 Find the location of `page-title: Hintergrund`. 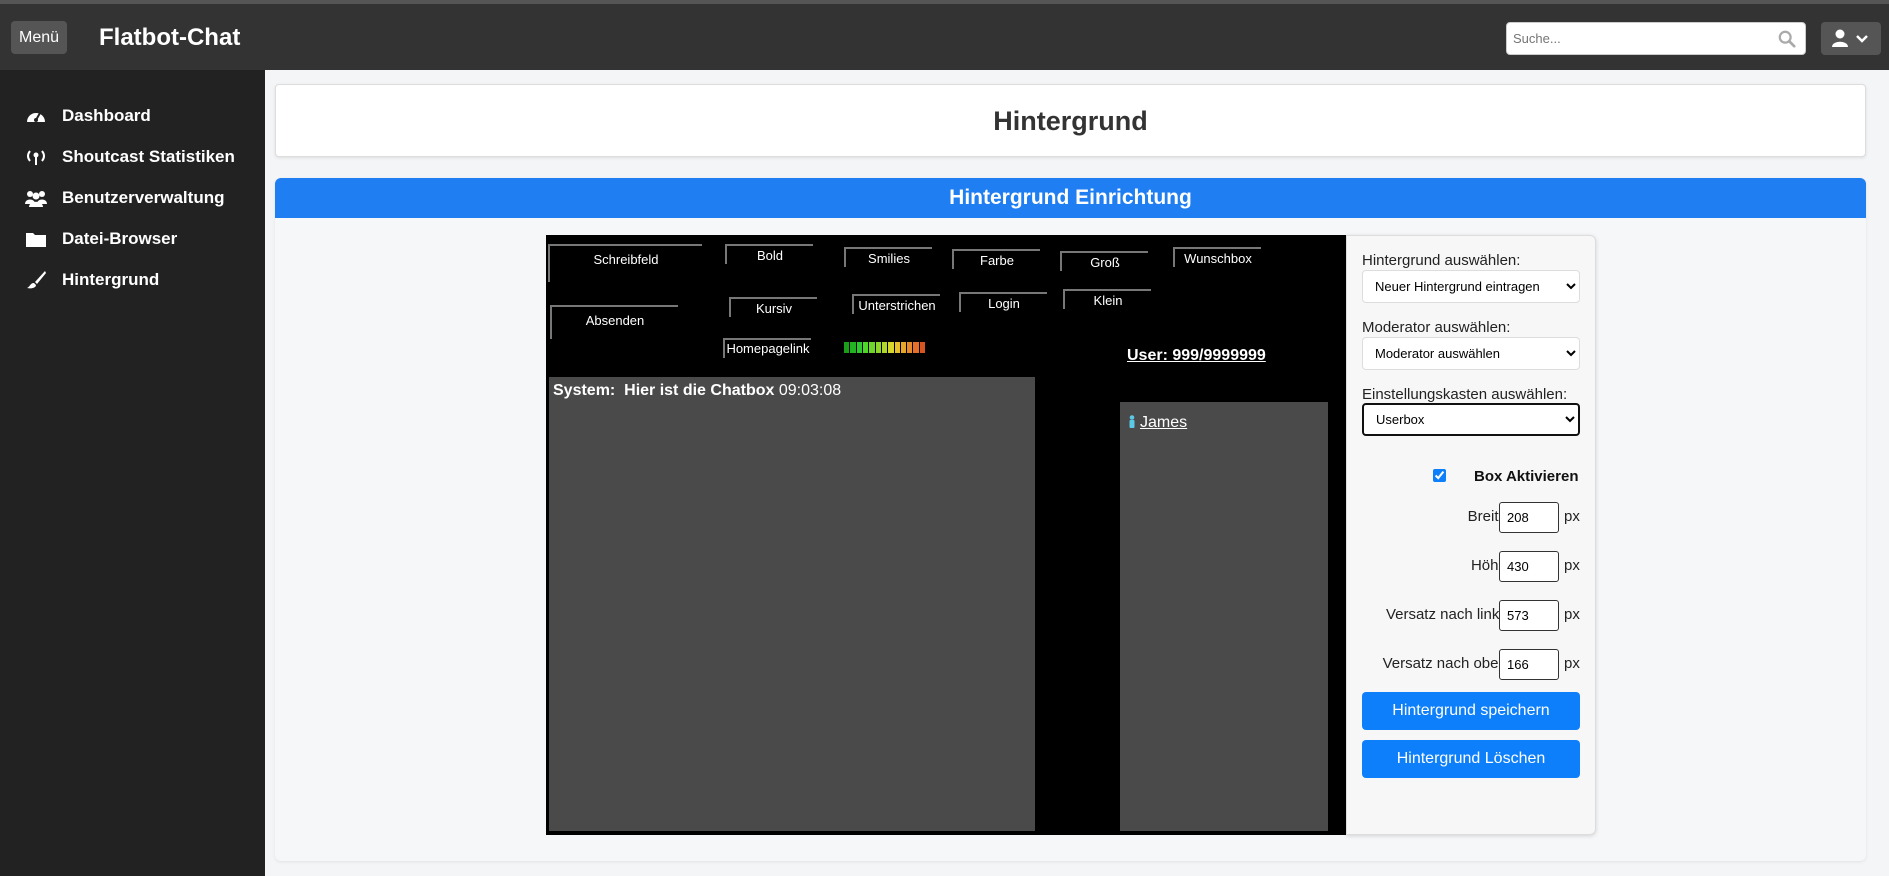

page-title: Hintergrund is located at coordinates (1070, 121).